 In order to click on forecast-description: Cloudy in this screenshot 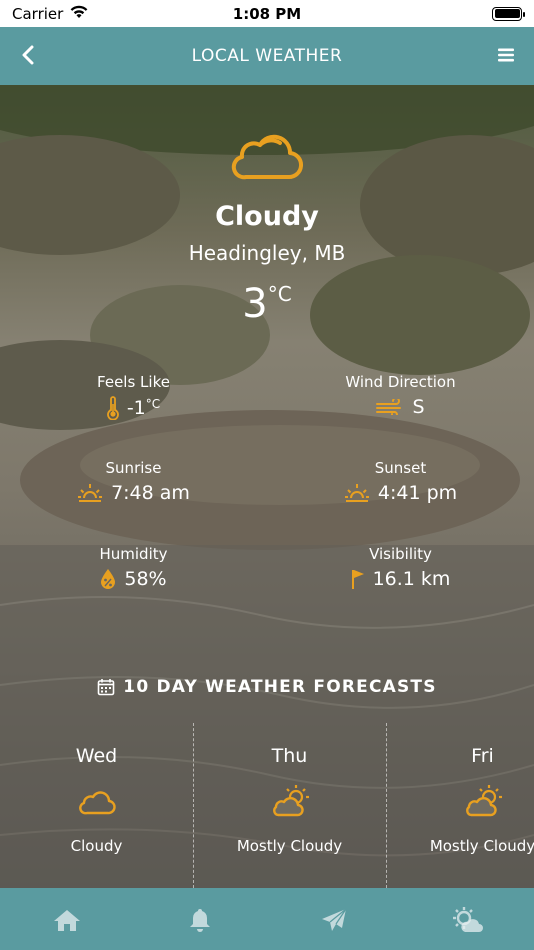, I will do `click(96, 846)`.